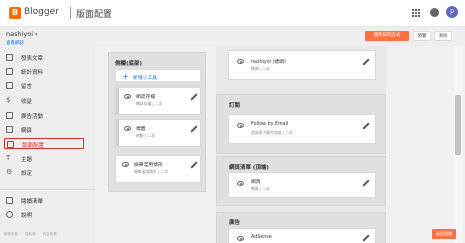 The width and height of the screenshot is (465, 243). I want to click on gadget-title: 網頁, so click(256, 182).